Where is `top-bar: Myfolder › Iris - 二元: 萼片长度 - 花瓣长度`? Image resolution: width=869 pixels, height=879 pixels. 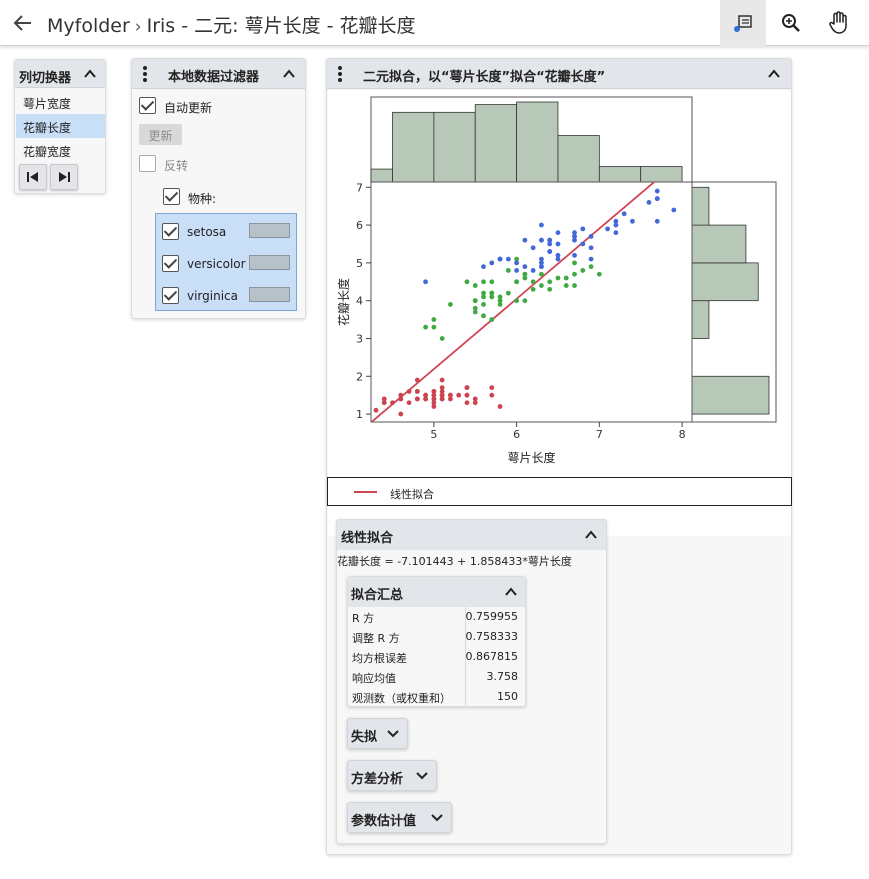 top-bar: Myfolder › Iris - 二元: 萼片长度 - 花瓣长度 is located at coordinates (434, 23).